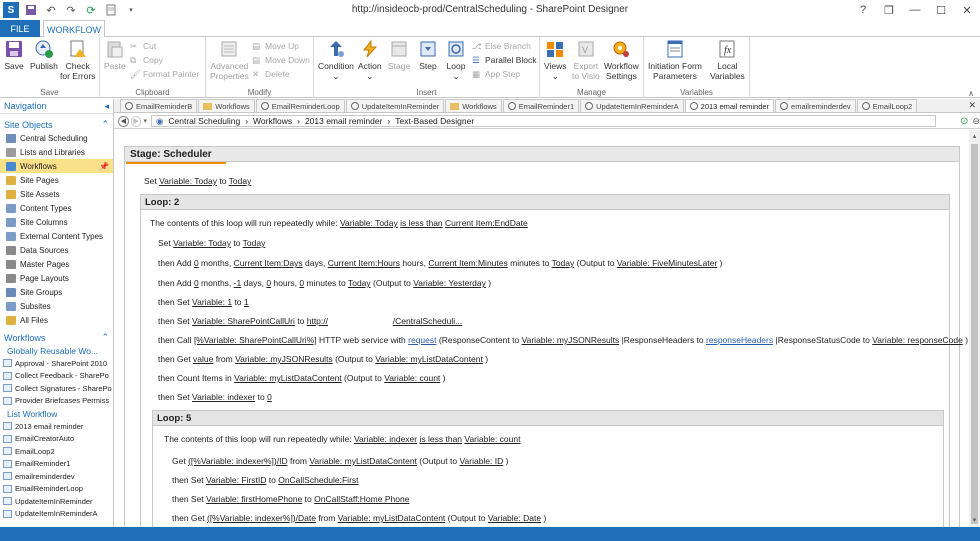  I want to click on workflow-list-item: EmailReminderLoop, so click(56, 489).